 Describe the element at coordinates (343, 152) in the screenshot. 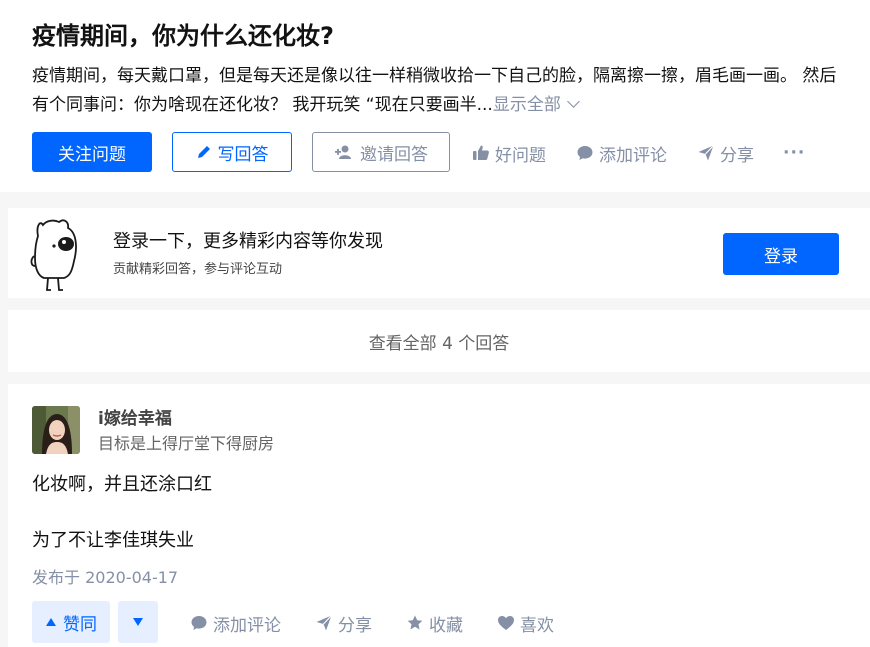

I see `add-user-icon` at that location.